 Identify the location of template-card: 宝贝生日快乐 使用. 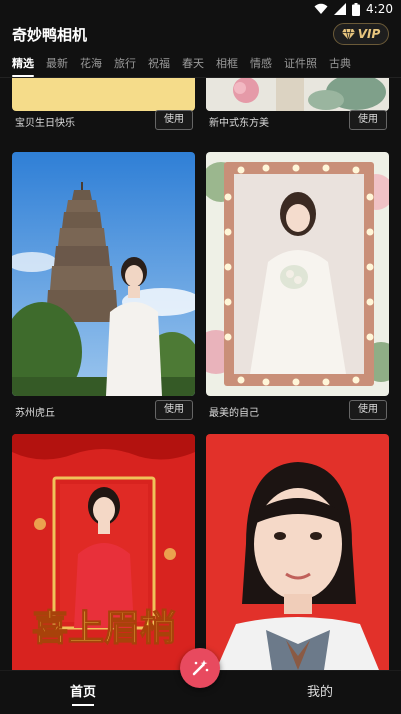
(103, 109).